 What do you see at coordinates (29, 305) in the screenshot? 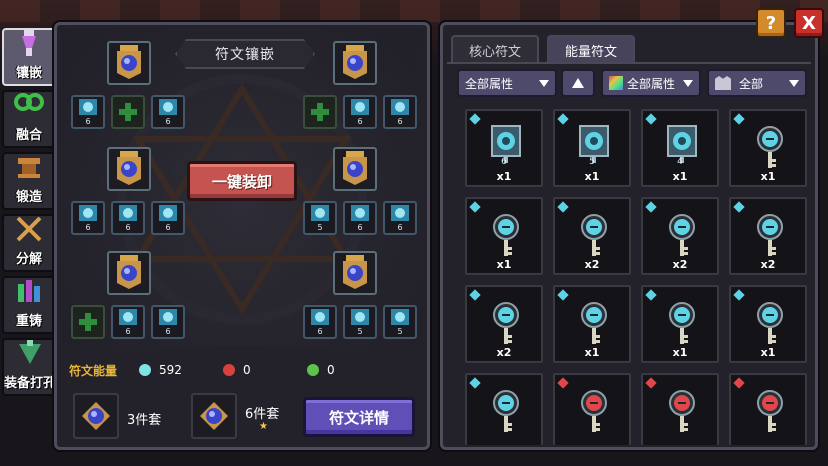
I see `nav-recast: 重铸` at bounding box center [29, 305].